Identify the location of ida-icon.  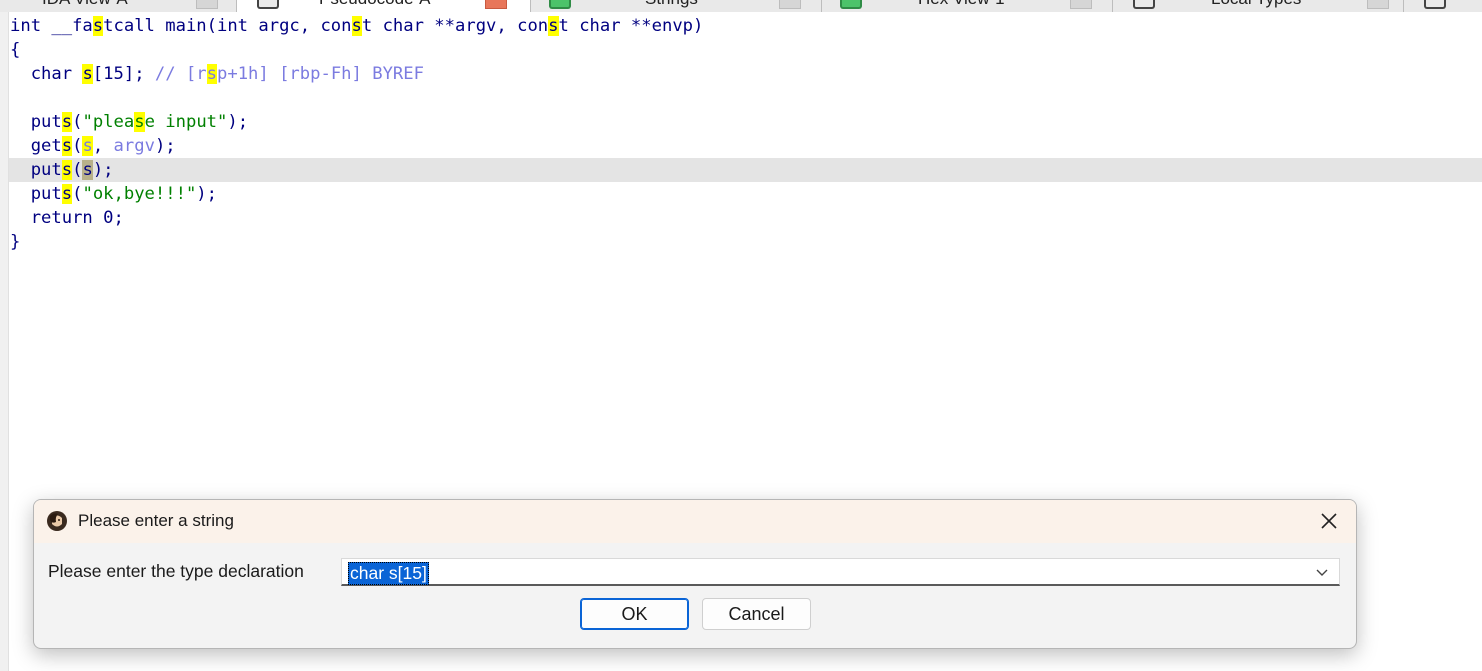
(57, 521).